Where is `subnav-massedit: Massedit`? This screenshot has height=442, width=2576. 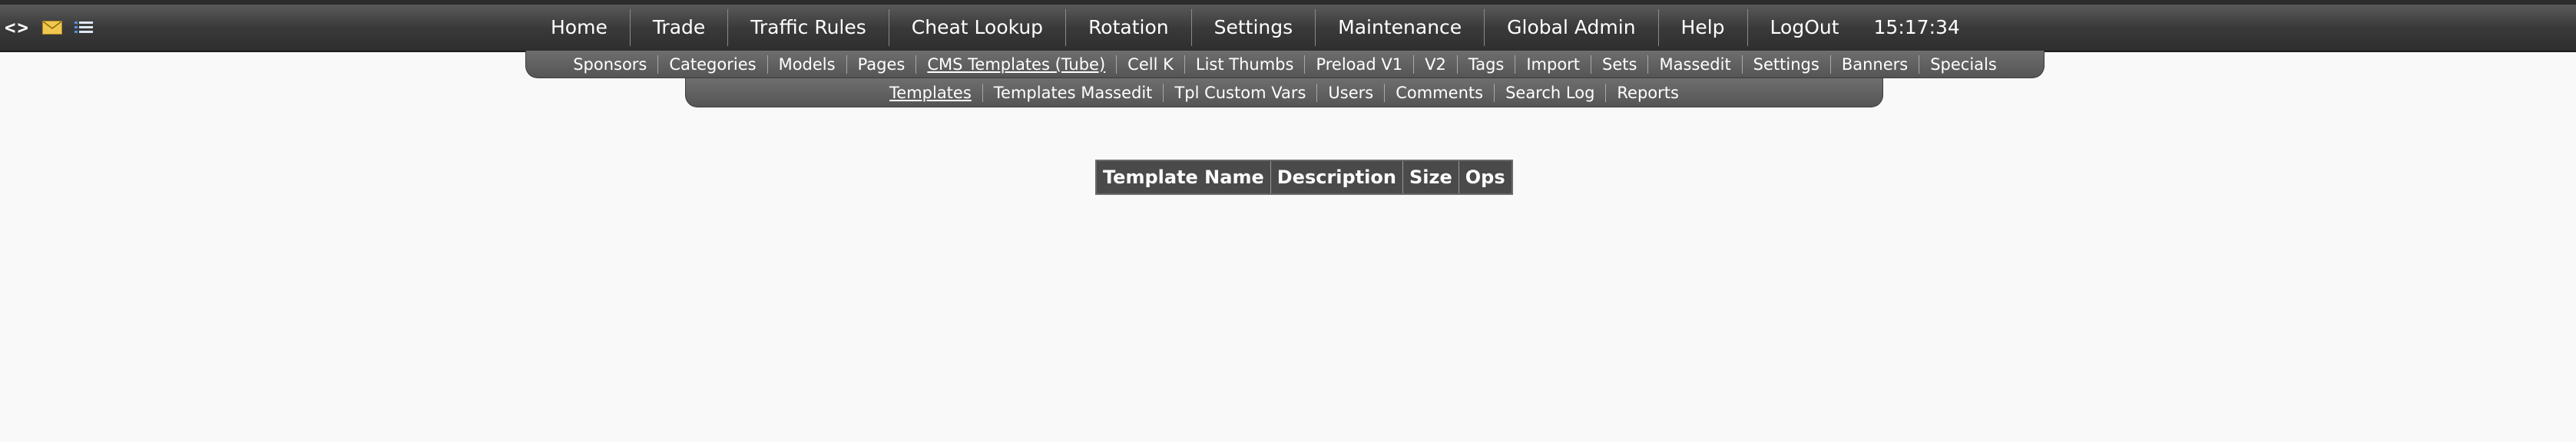
subnav-massedit: Massedit is located at coordinates (1696, 64).